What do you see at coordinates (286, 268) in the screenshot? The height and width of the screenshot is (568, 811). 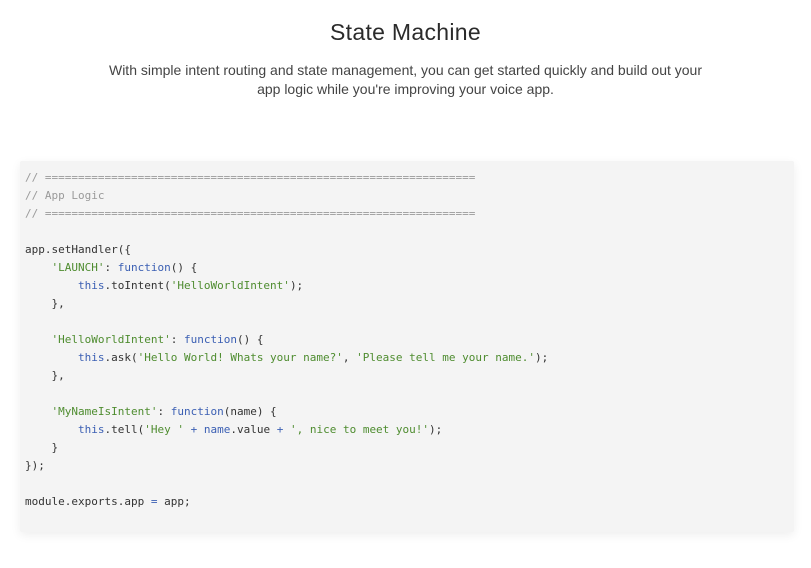 I see `code-line: 'LAUNCH': function() {` at bounding box center [286, 268].